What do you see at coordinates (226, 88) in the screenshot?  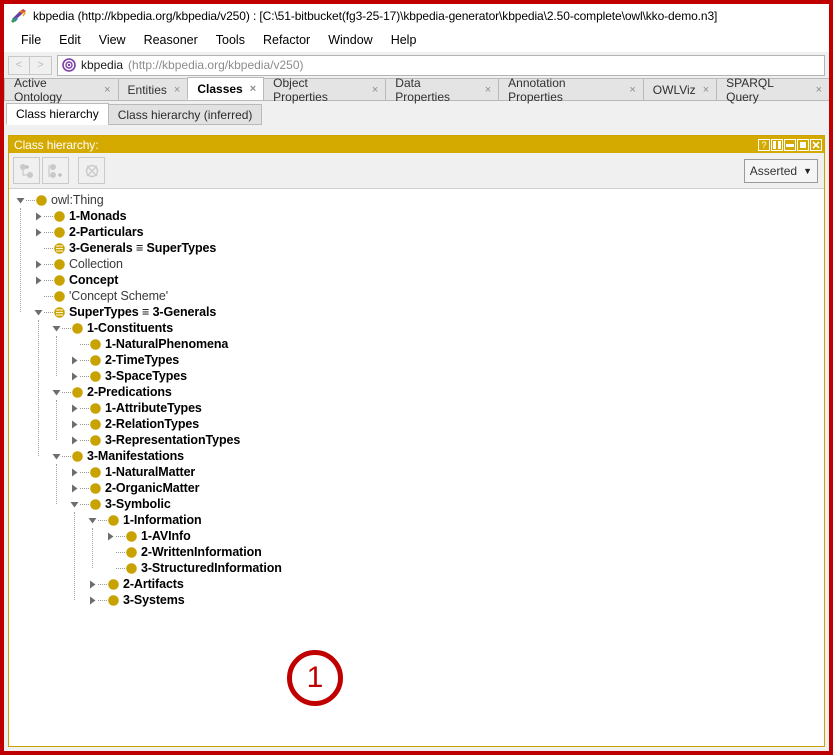 I see `tab-classes: Classes ×` at bounding box center [226, 88].